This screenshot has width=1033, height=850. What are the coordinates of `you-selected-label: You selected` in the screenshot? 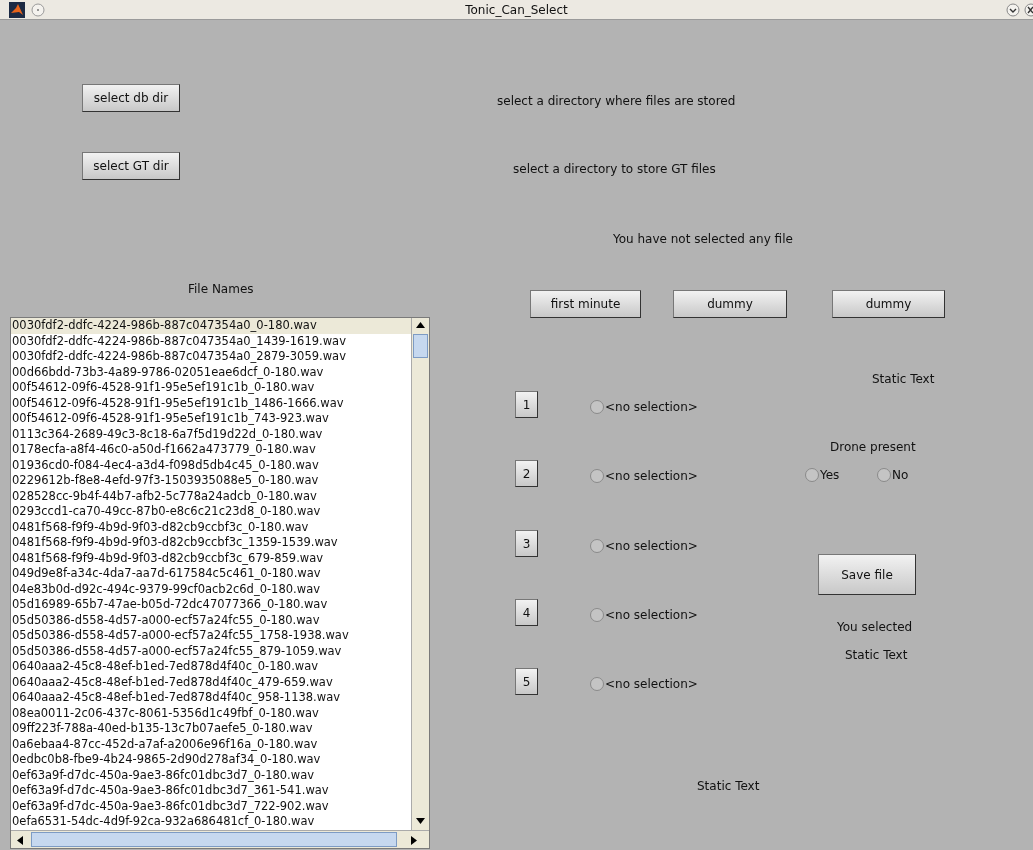 It's located at (875, 627).